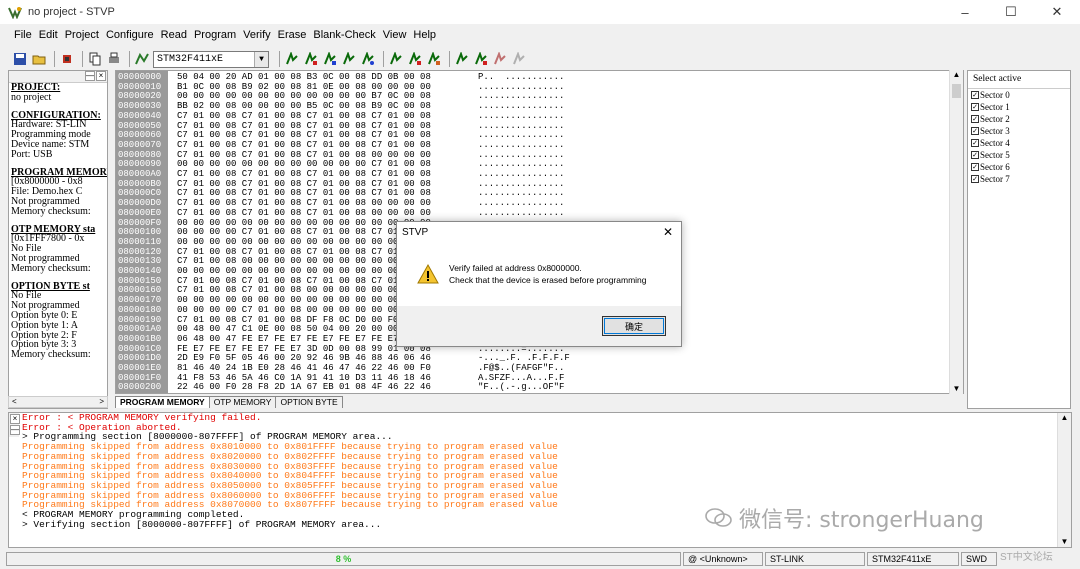 This screenshot has width=1080, height=569. I want to click on chip-icon, so click(67, 59).